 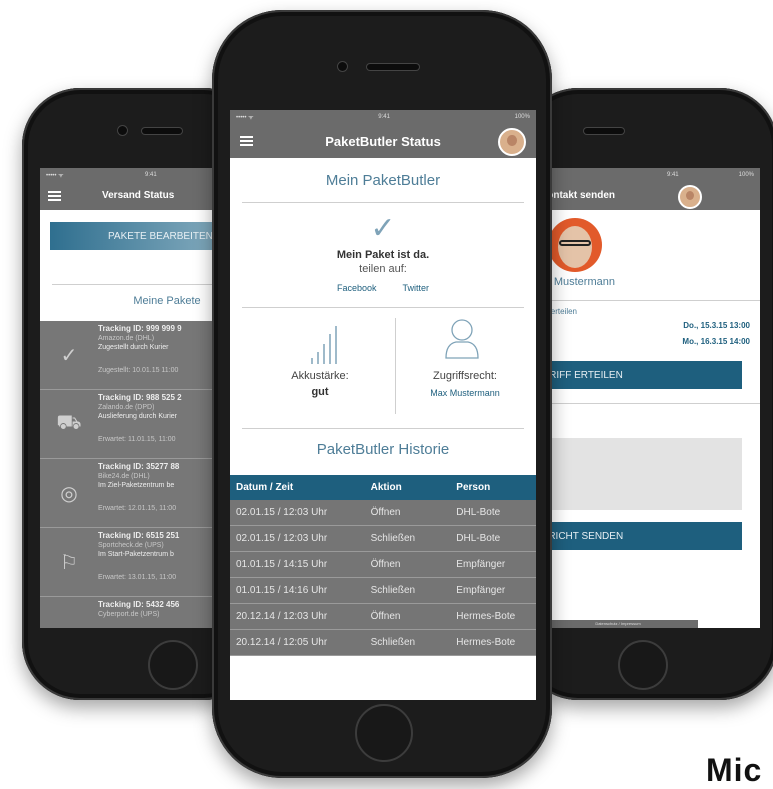 What do you see at coordinates (137, 416) in the screenshot?
I see `delivery-status: Auslieferung durch Kurier` at bounding box center [137, 416].